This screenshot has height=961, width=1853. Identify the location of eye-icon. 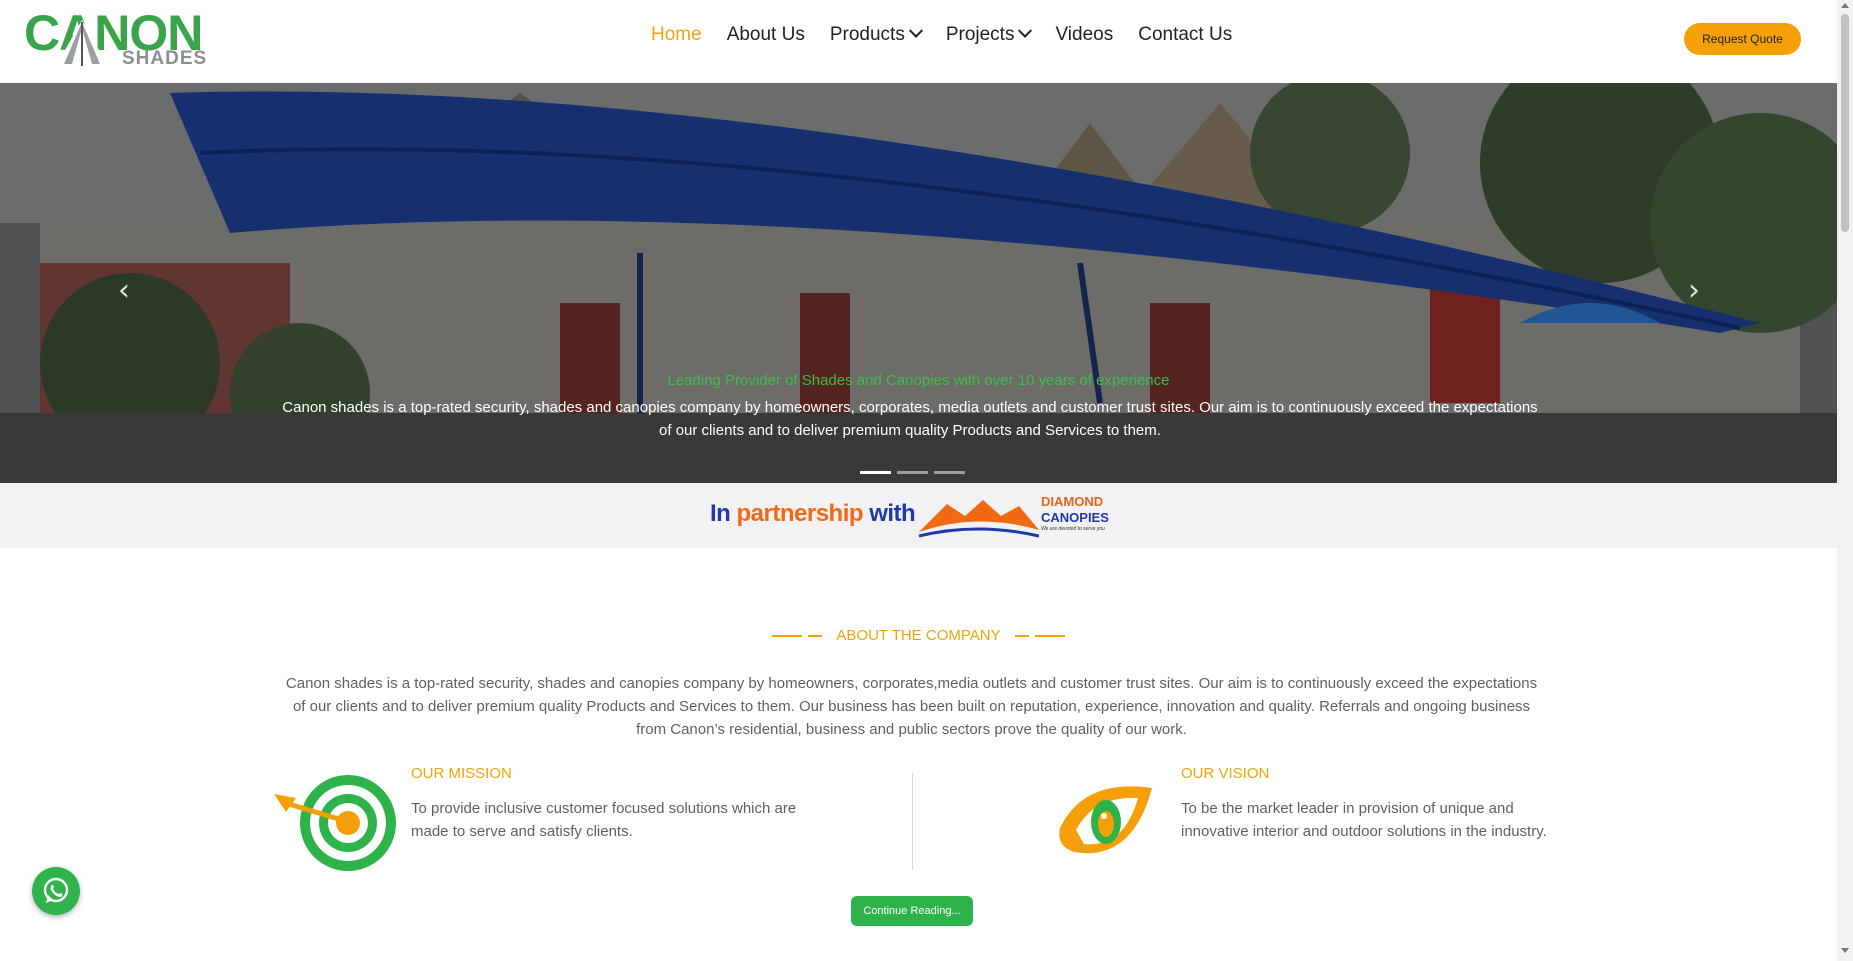
(1105, 820).